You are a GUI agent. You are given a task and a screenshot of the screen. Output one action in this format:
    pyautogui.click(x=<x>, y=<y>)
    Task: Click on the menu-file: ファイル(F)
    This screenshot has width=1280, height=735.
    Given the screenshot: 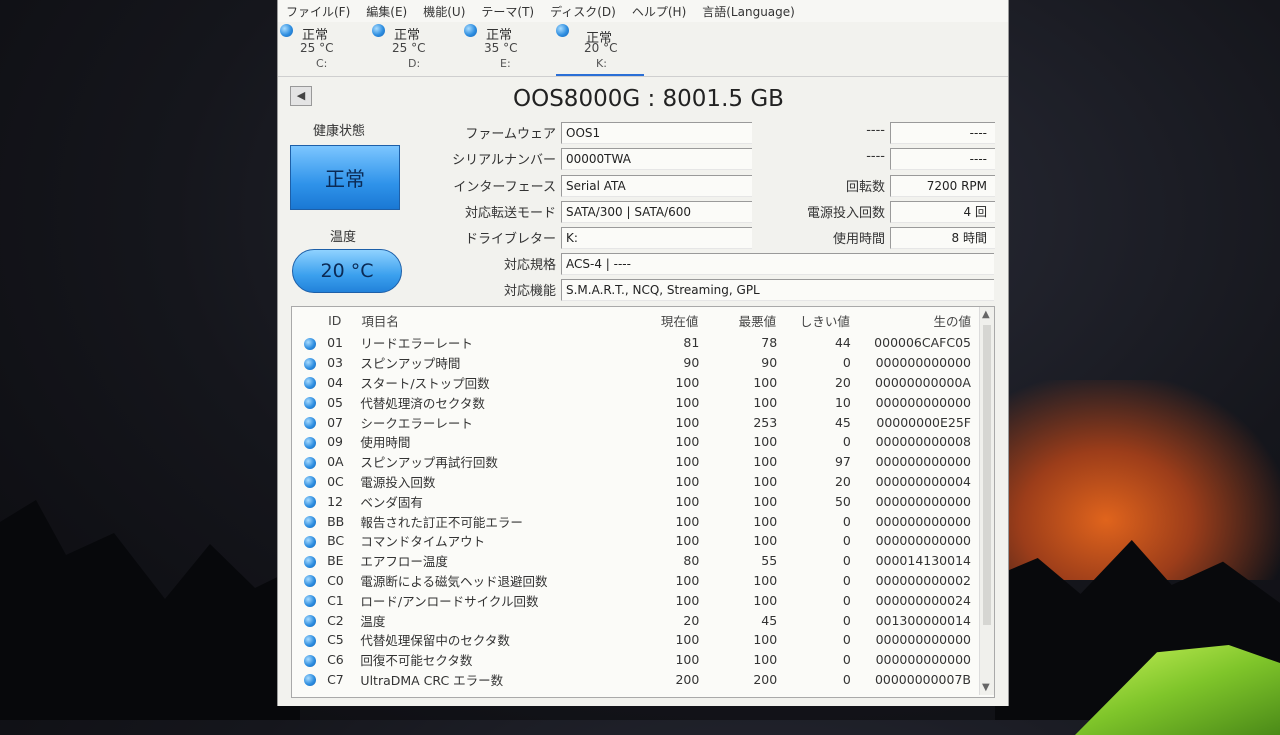 What is the action you would take?
    pyautogui.click(x=318, y=11)
    